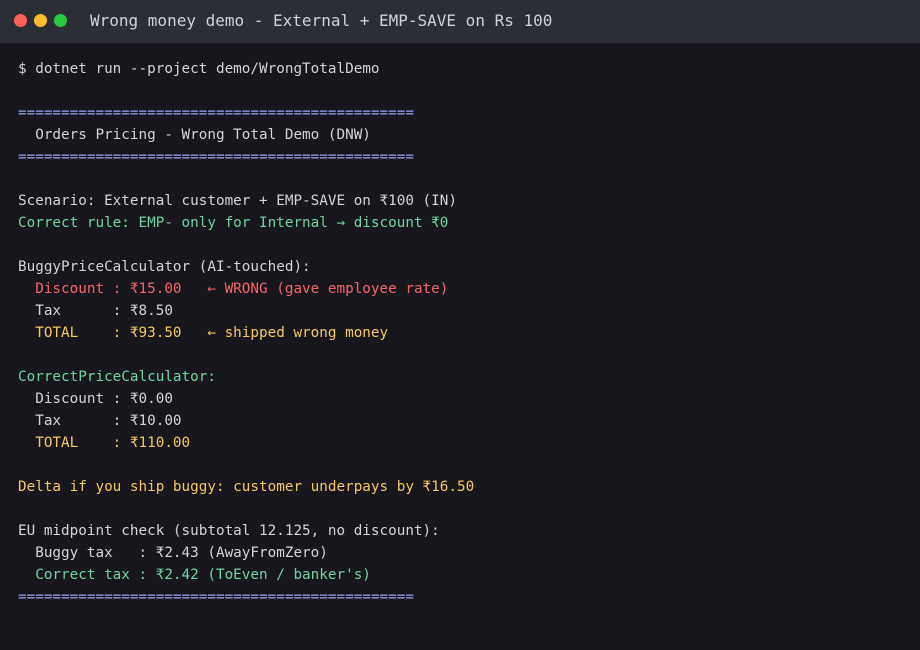 This screenshot has width=920, height=650. What do you see at coordinates (95, 399) in the screenshot?
I see `terminal-line: Discount : ₹0.00` at bounding box center [95, 399].